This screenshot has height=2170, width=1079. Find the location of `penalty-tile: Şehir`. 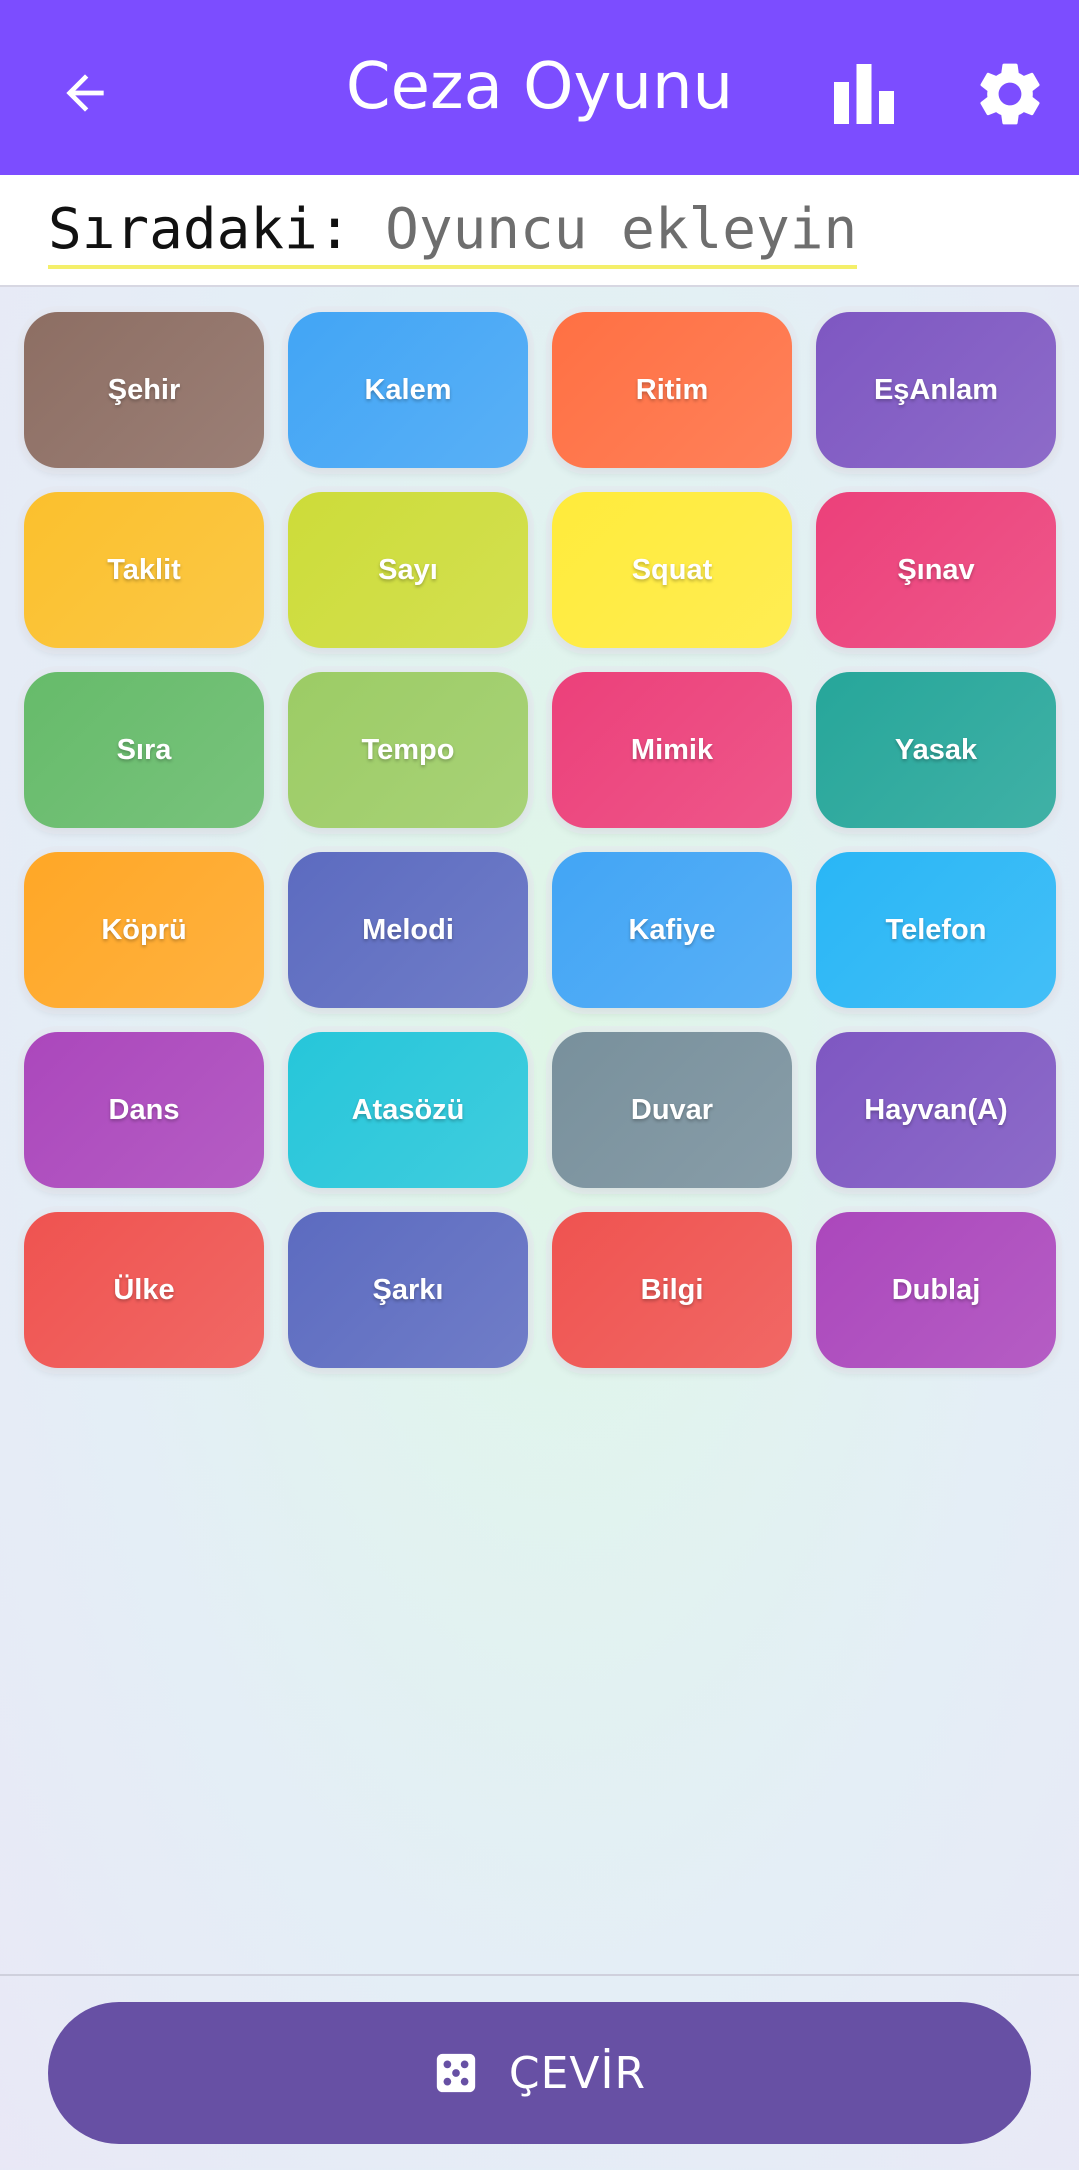

penalty-tile: Şehir is located at coordinates (144, 390).